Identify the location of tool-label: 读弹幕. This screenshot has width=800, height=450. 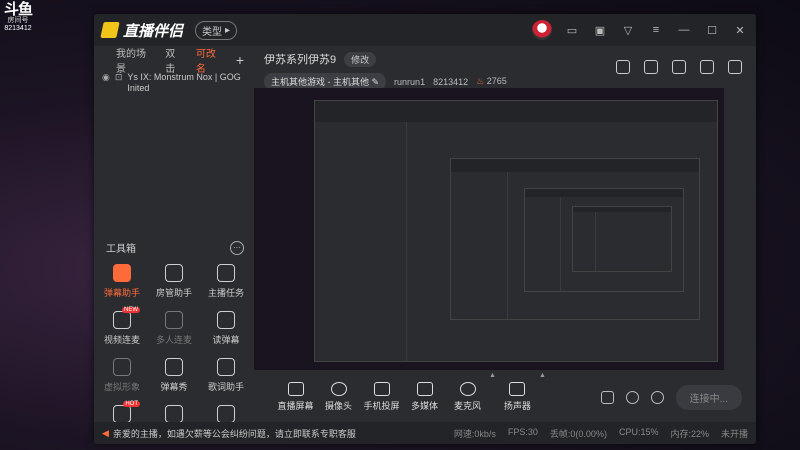
(226, 340).